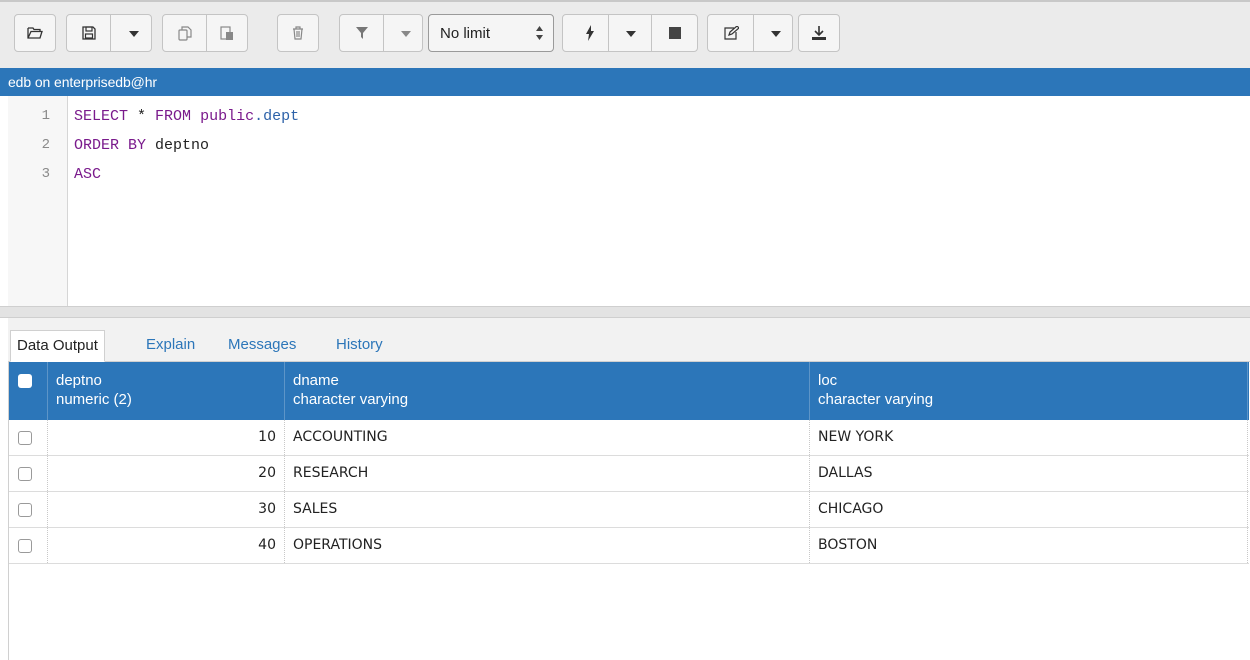 The width and height of the screenshot is (1250, 660). I want to click on row-limit-select: No limit, so click(491, 33).